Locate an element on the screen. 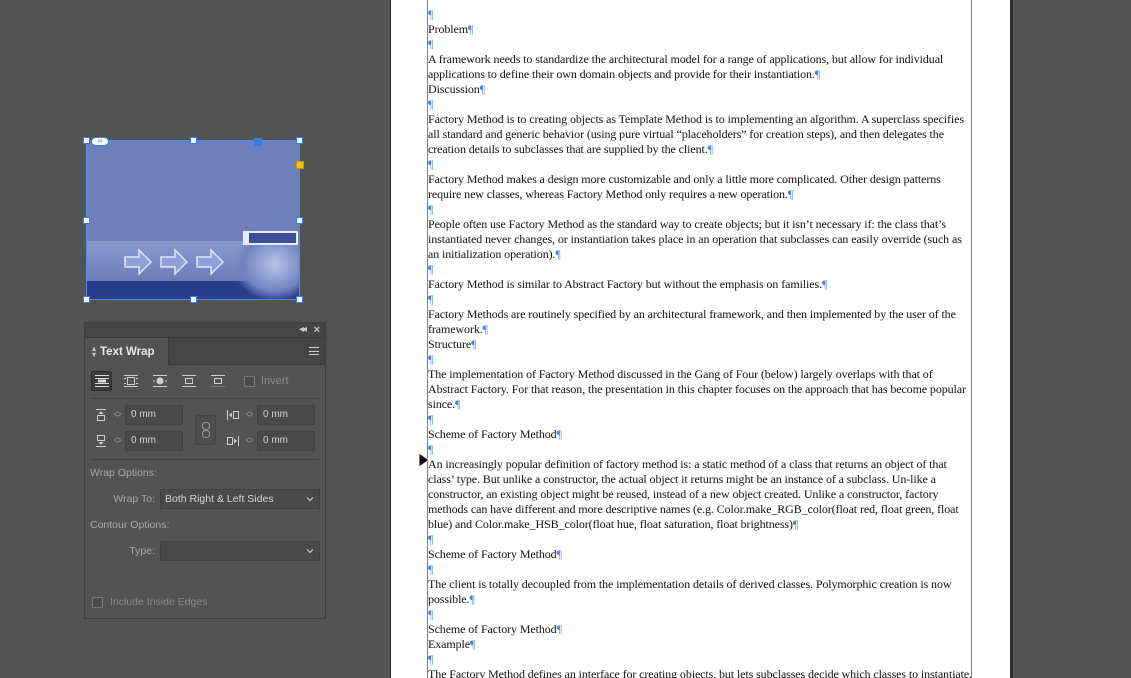 Image resolution: width=1131 pixels, height=678 pixels. top-offset-icon is located at coordinates (101, 415).